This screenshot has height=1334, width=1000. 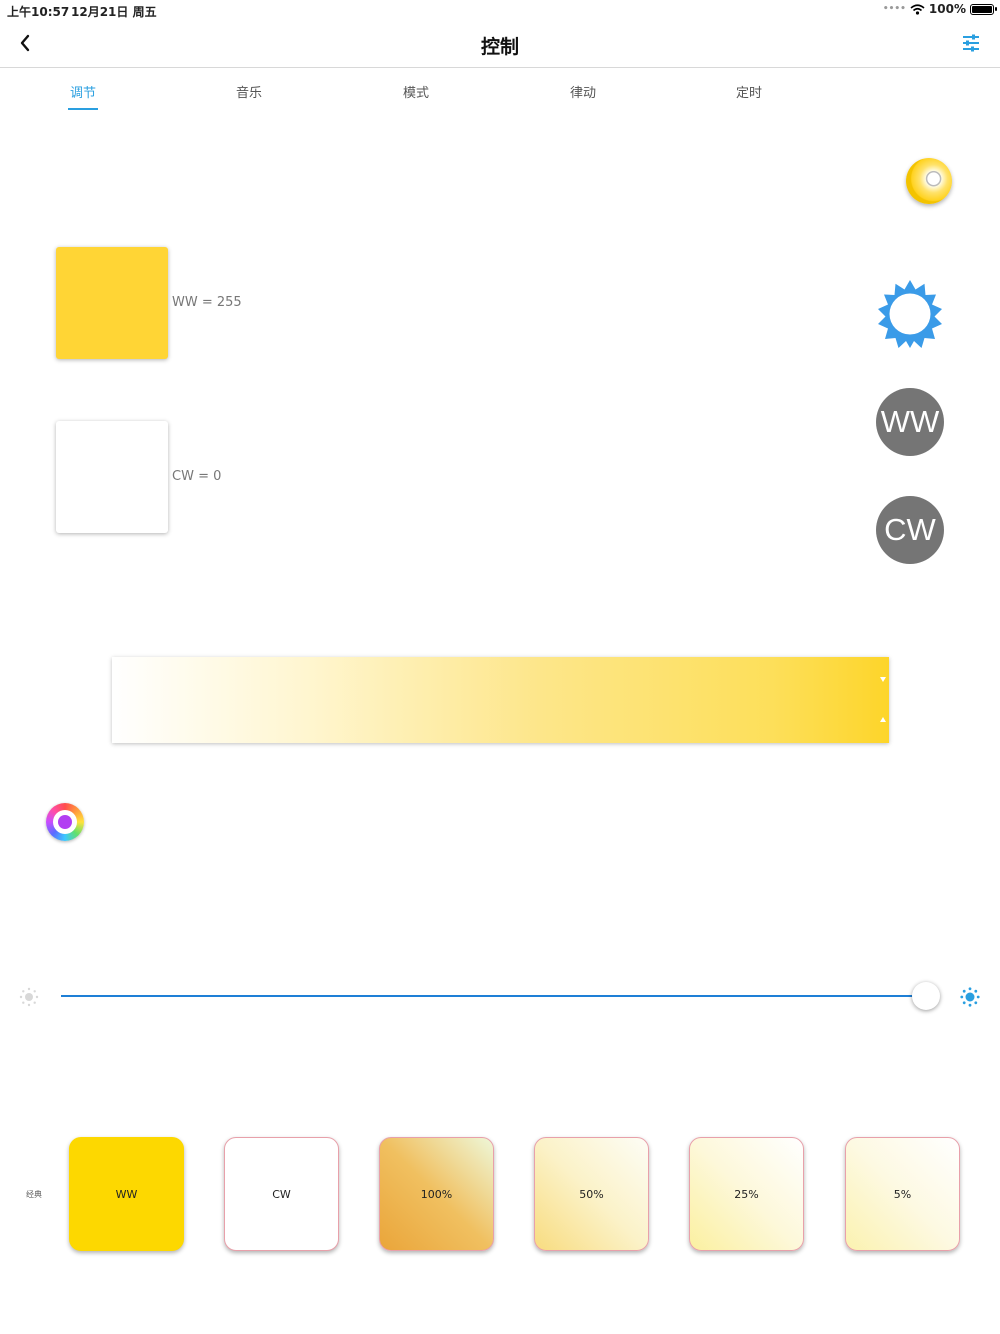 I want to click on page-title: 控制, so click(x=499, y=47).